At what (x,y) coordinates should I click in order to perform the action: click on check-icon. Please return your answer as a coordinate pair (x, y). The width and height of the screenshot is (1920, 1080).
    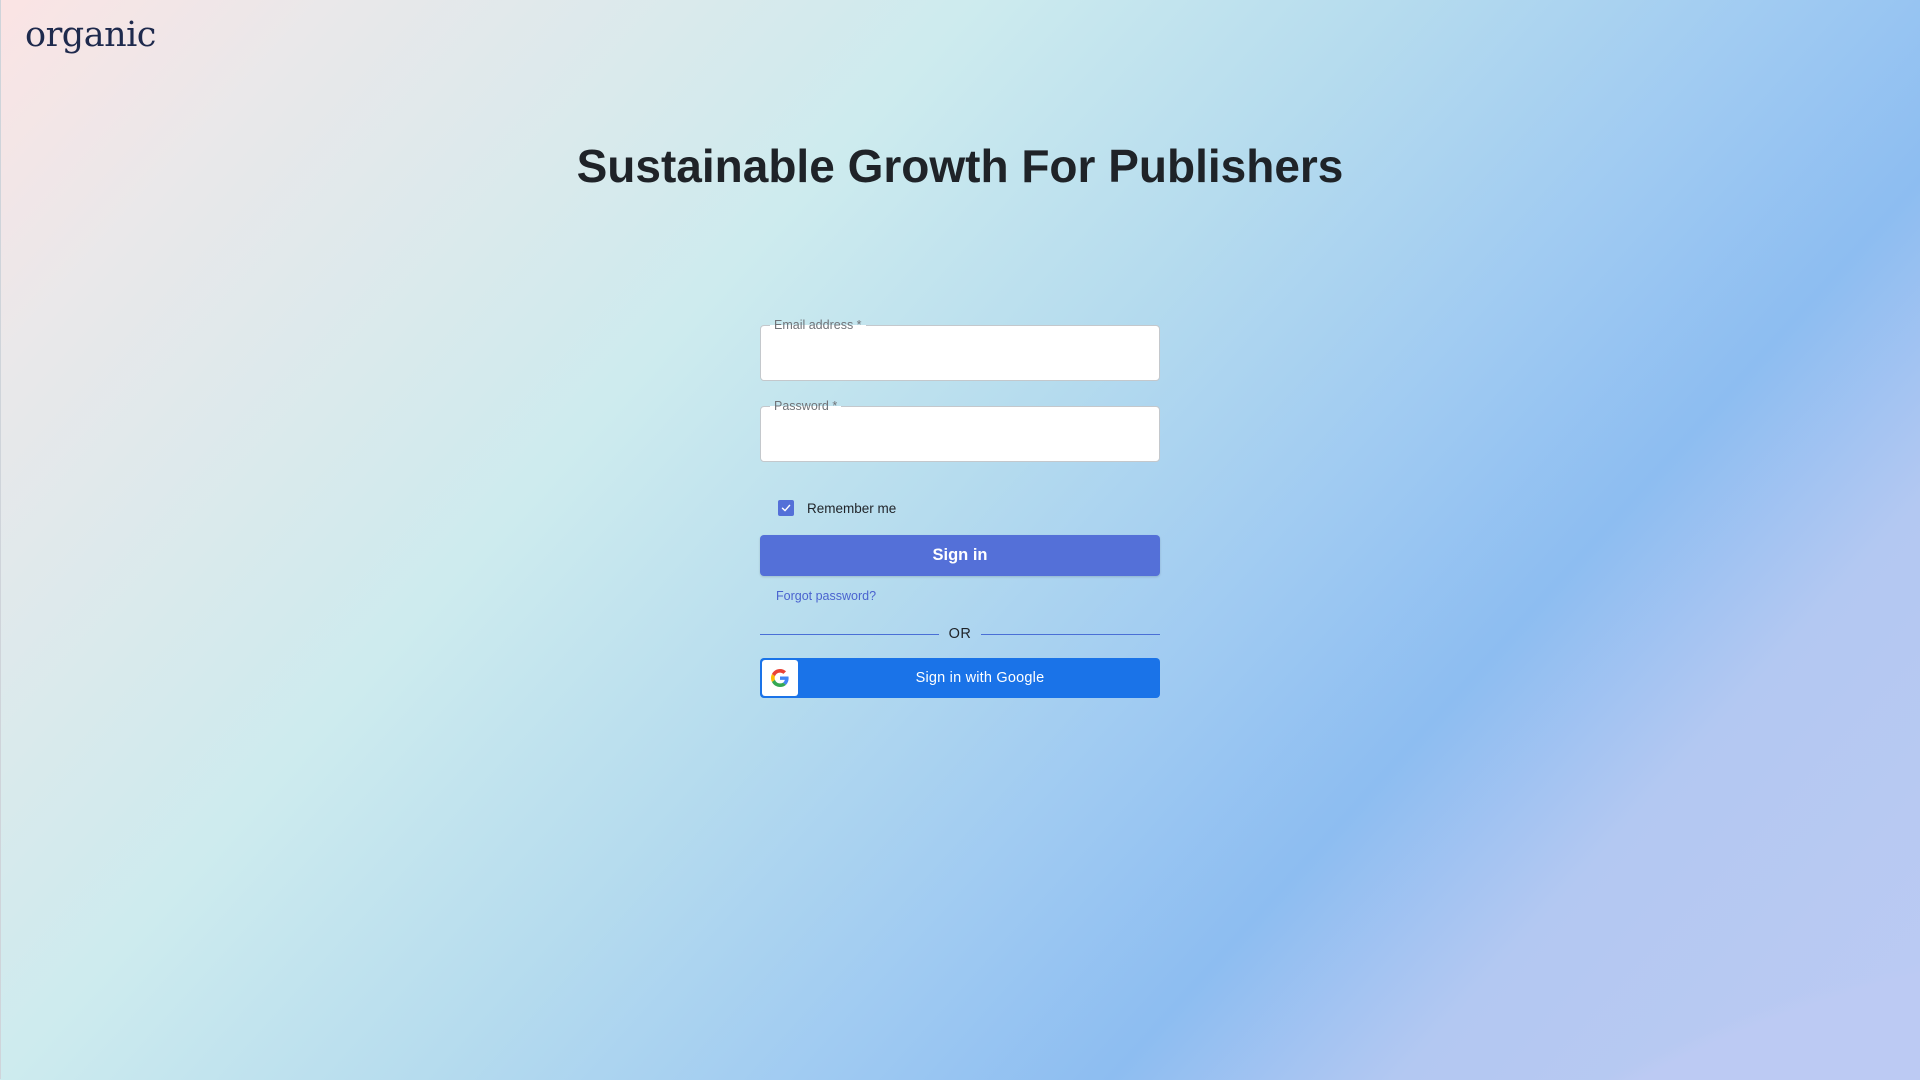
    Looking at the image, I should click on (786, 508).